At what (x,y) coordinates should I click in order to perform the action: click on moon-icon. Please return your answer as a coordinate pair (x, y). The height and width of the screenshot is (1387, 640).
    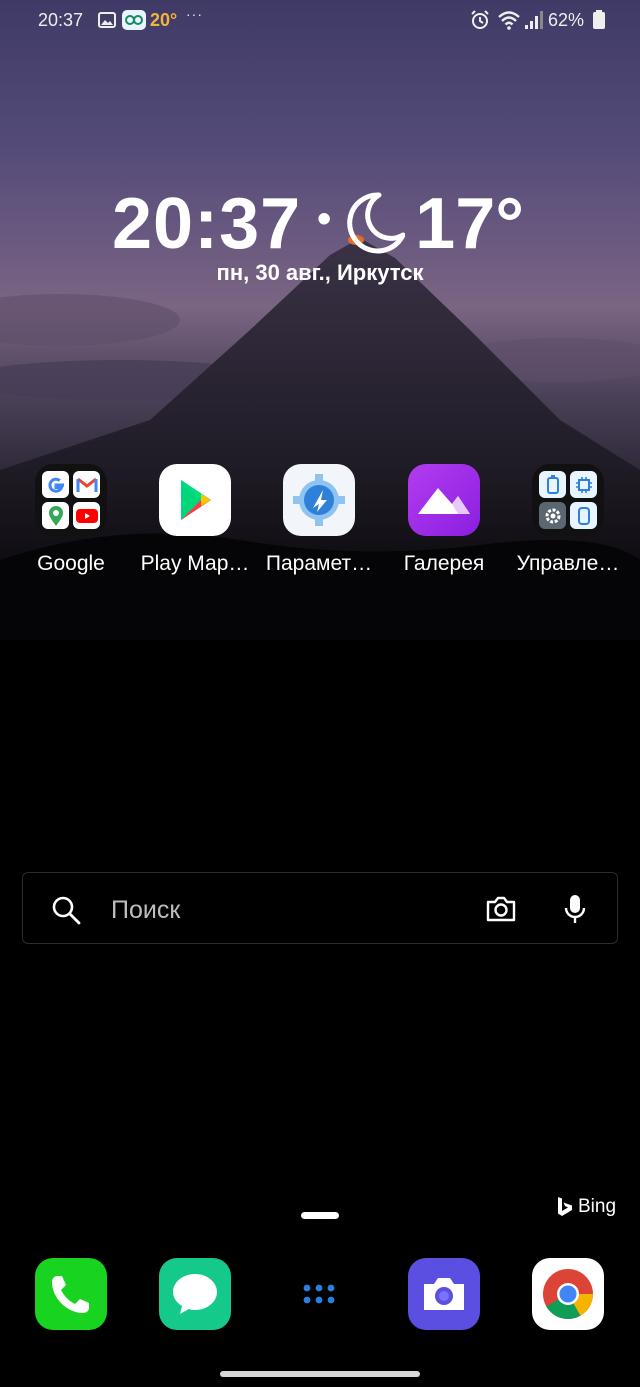
    Looking at the image, I should click on (375, 225).